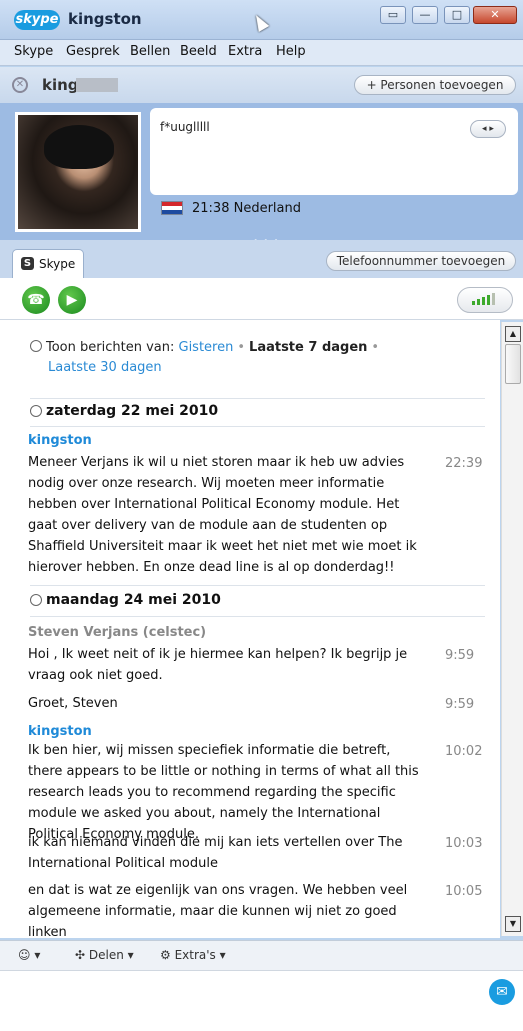 The image size is (523, 1031). What do you see at coordinates (495, 15) in the screenshot?
I see `close-icon: ✕` at bounding box center [495, 15].